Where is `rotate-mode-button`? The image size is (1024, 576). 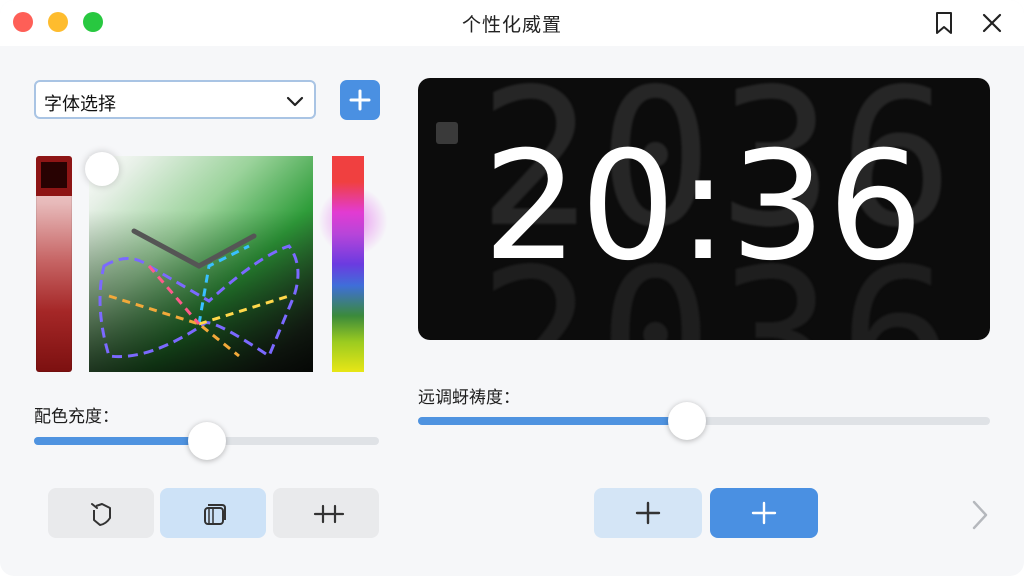 rotate-mode-button is located at coordinates (101, 513).